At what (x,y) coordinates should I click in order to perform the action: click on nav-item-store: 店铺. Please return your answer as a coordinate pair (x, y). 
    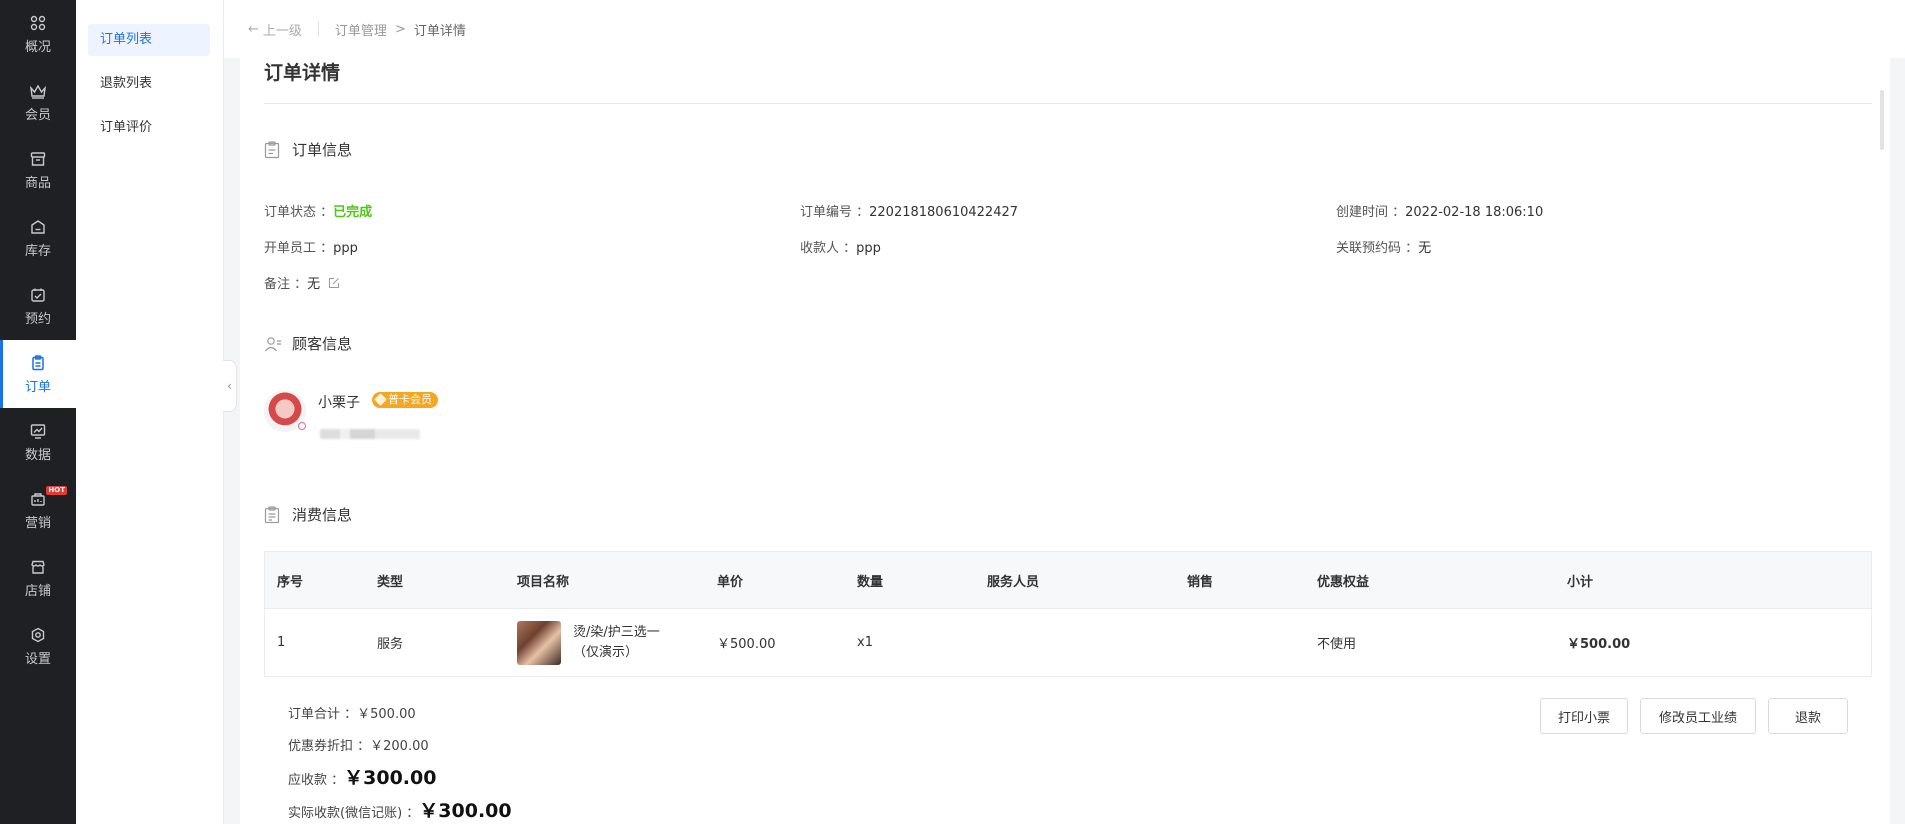
    Looking at the image, I should click on (38, 578).